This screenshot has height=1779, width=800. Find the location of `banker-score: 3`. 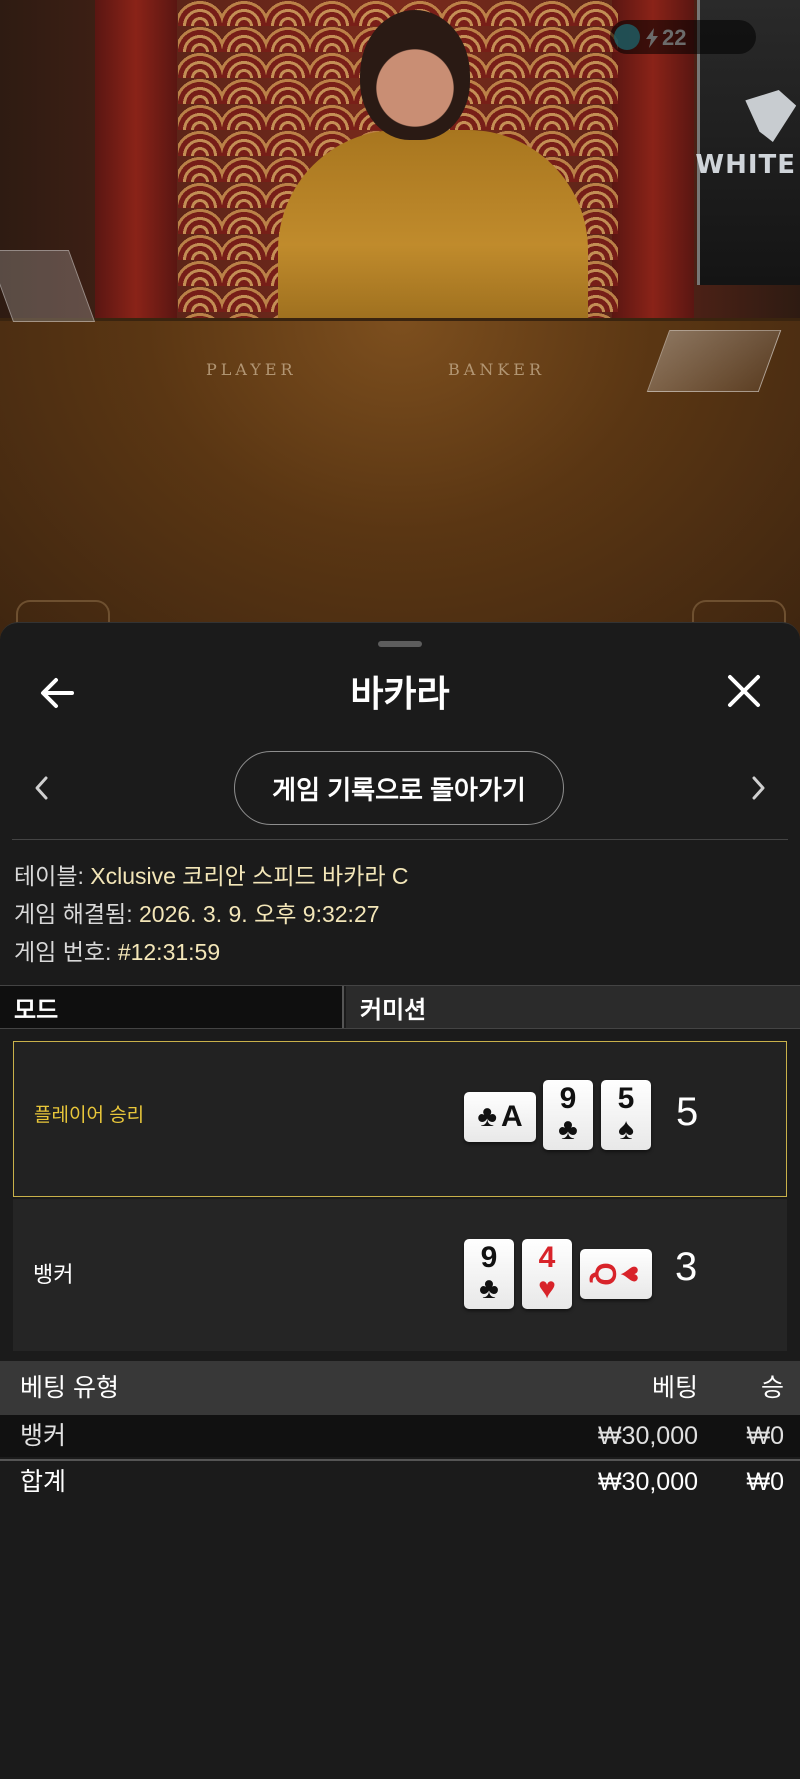

banker-score: 3 is located at coordinates (686, 1267).